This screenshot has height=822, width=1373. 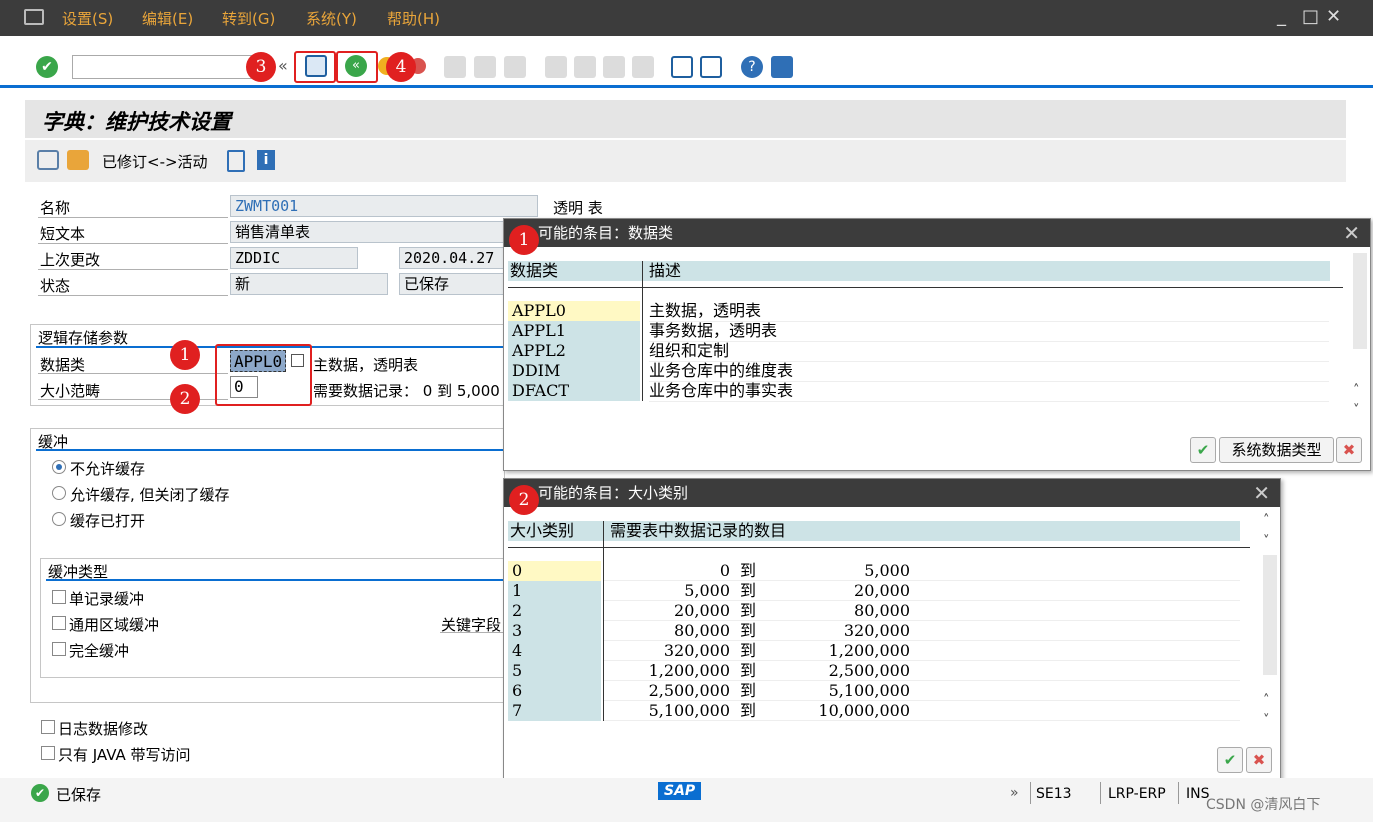 I want to click on status-bar: ✔ 已保存 SAP » SE13 LRP-ERP INS CSDN @清风白下, so click(x=686, y=800).